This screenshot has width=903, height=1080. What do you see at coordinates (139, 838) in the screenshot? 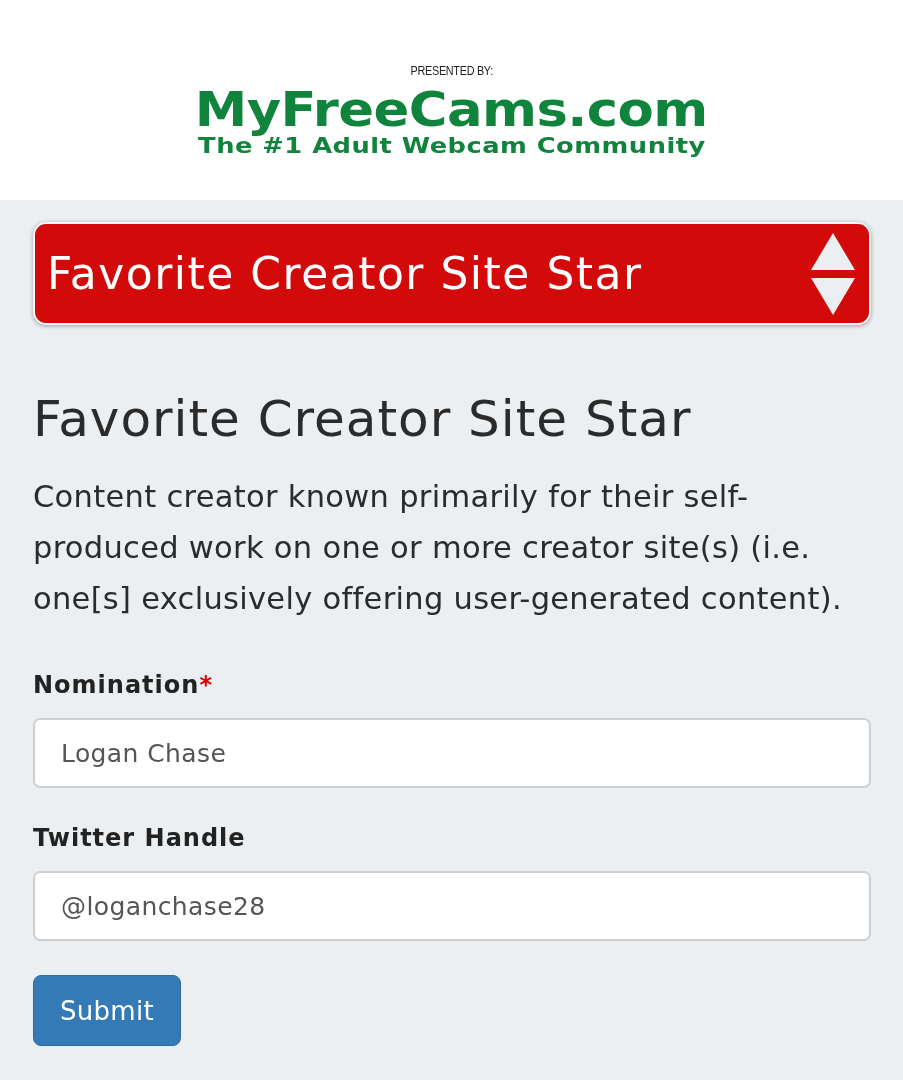
I see `field-label: Twitter Handle` at bounding box center [139, 838].